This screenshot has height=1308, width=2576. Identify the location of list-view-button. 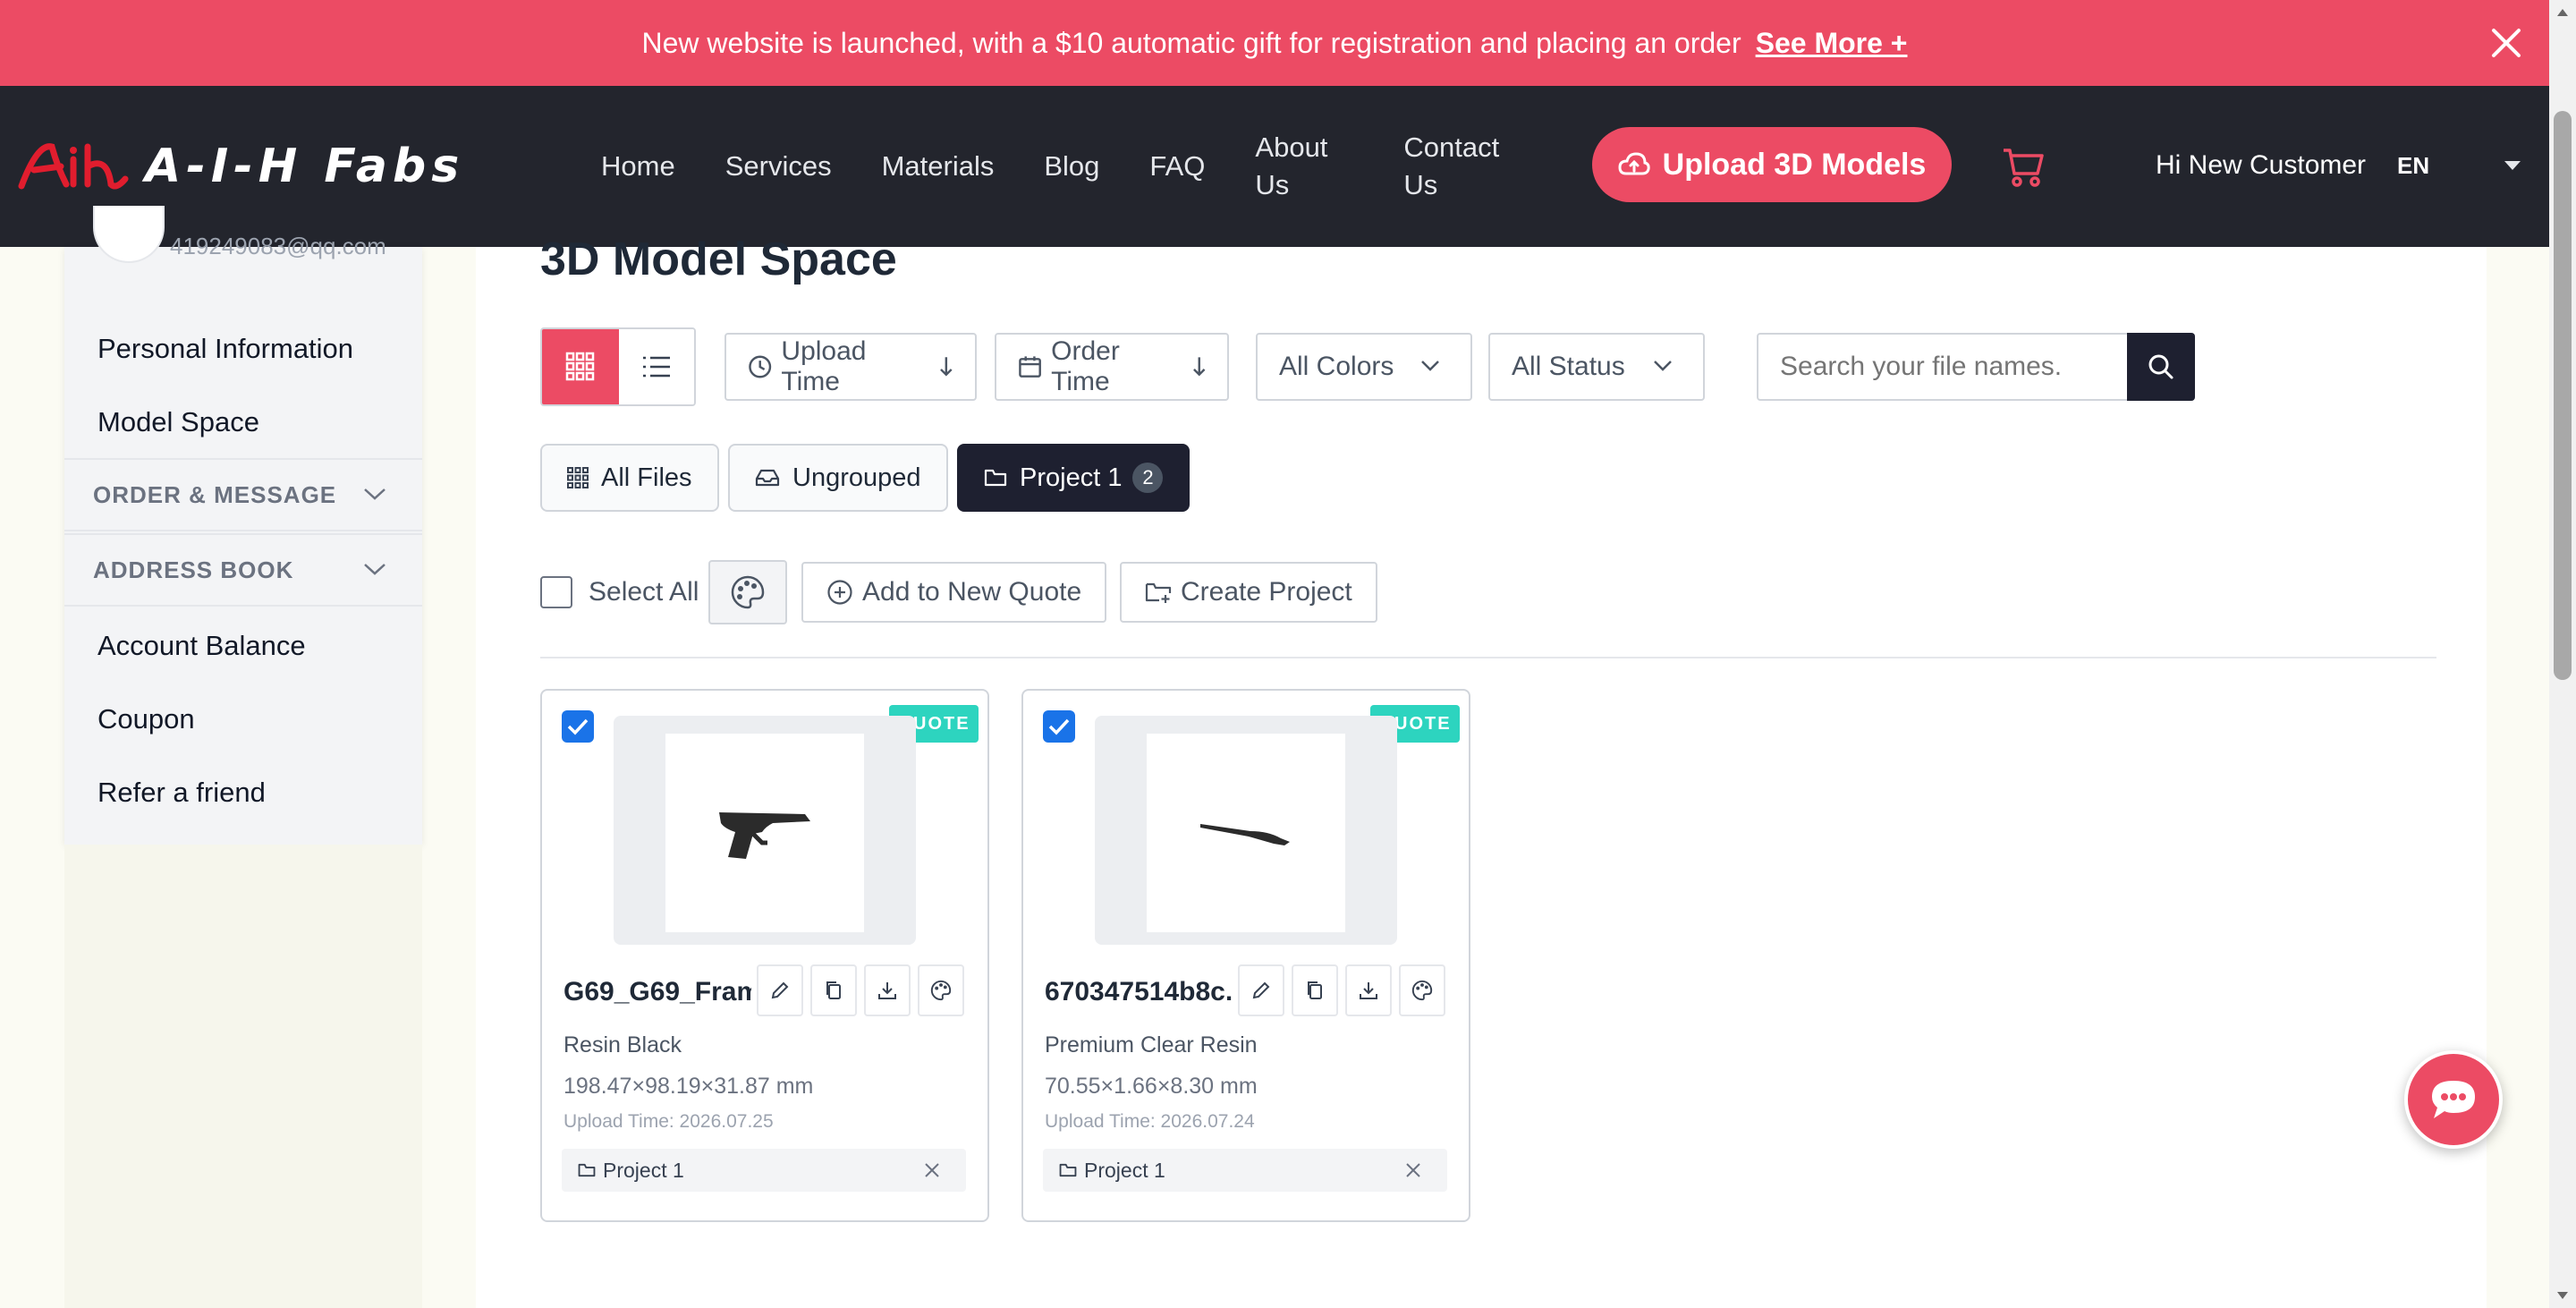
(656, 367).